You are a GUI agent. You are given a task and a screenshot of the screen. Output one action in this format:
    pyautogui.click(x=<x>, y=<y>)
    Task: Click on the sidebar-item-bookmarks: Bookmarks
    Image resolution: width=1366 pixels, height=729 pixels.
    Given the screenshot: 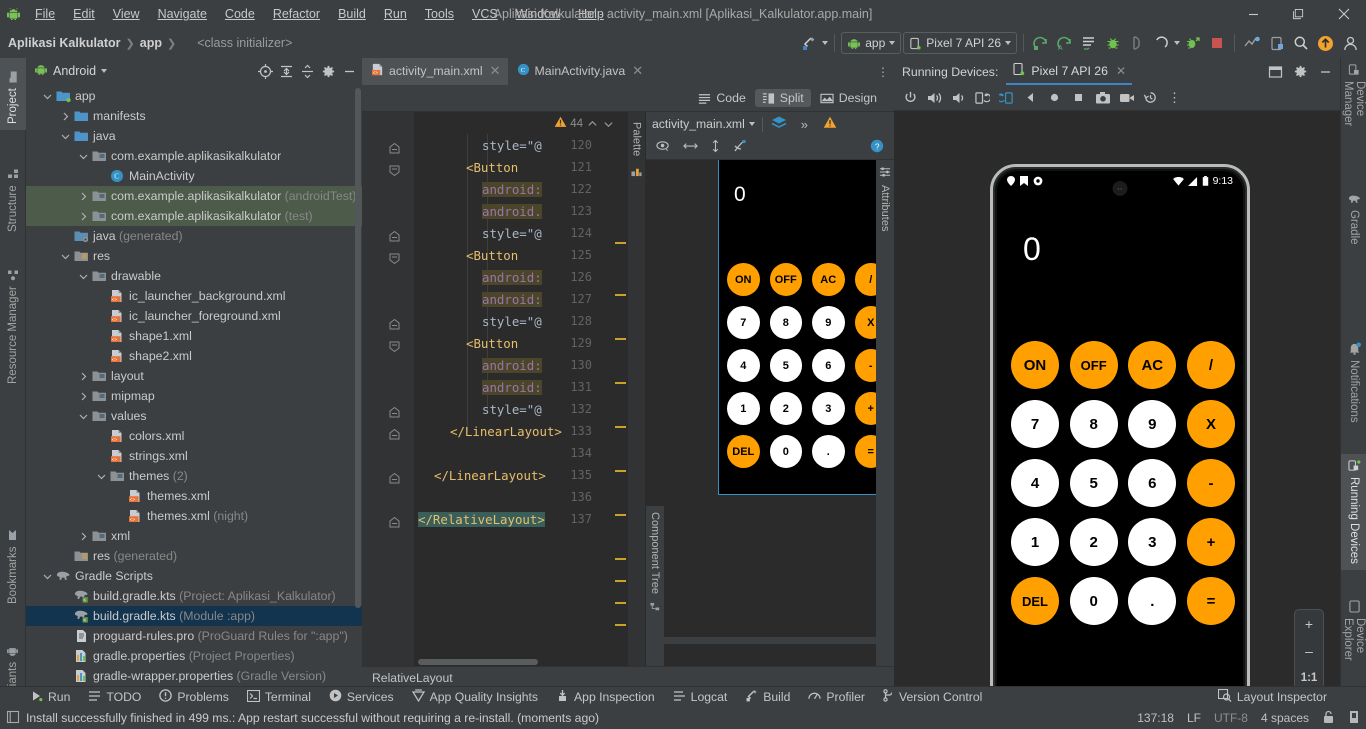 What is the action you would take?
    pyautogui.click(x=13, y=567)
    